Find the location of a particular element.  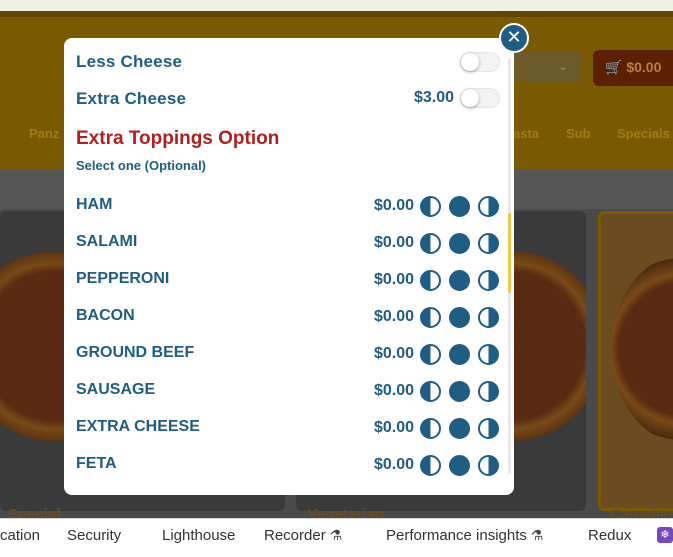

topping-name: FETA is located at coordinates (96, 463).